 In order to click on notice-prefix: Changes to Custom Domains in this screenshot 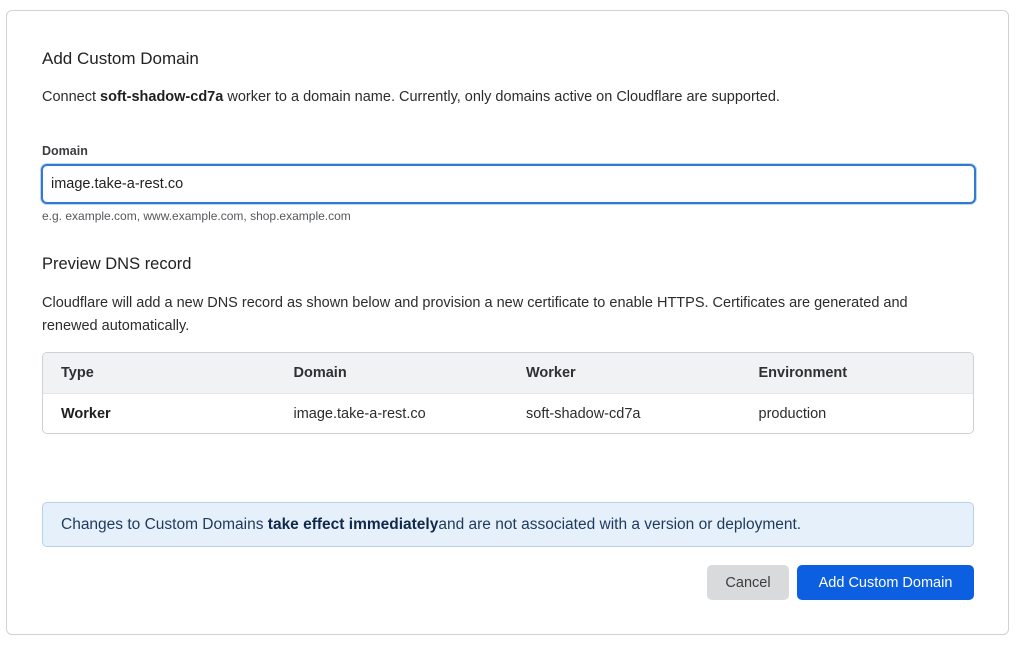, I will do `click(162, 524)`.